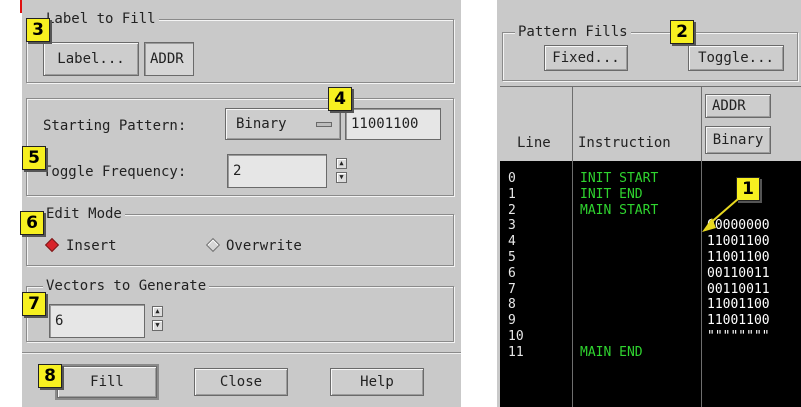 Image resolution: width=801 pixels, height=407 pixels. What do you see at coordinates (115, 172) in the screenshot?
I see `toggle-frequency-label: Toggle Frequency:` at bounding box center [115, 172].